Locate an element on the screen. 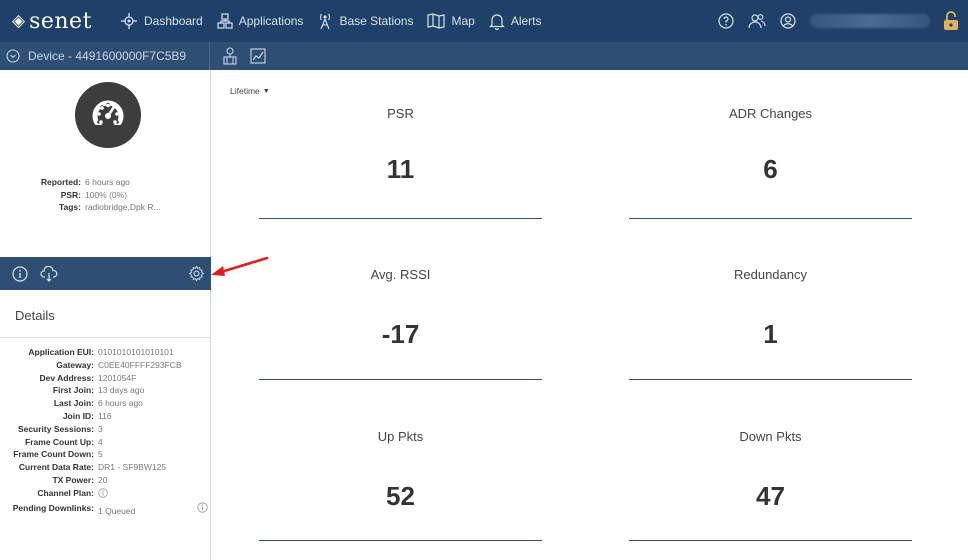 This screenshot has height=560, width=968. details-row: Current Data Rate: DR1 - SF9BW125 is located at coordinates (105, 467).